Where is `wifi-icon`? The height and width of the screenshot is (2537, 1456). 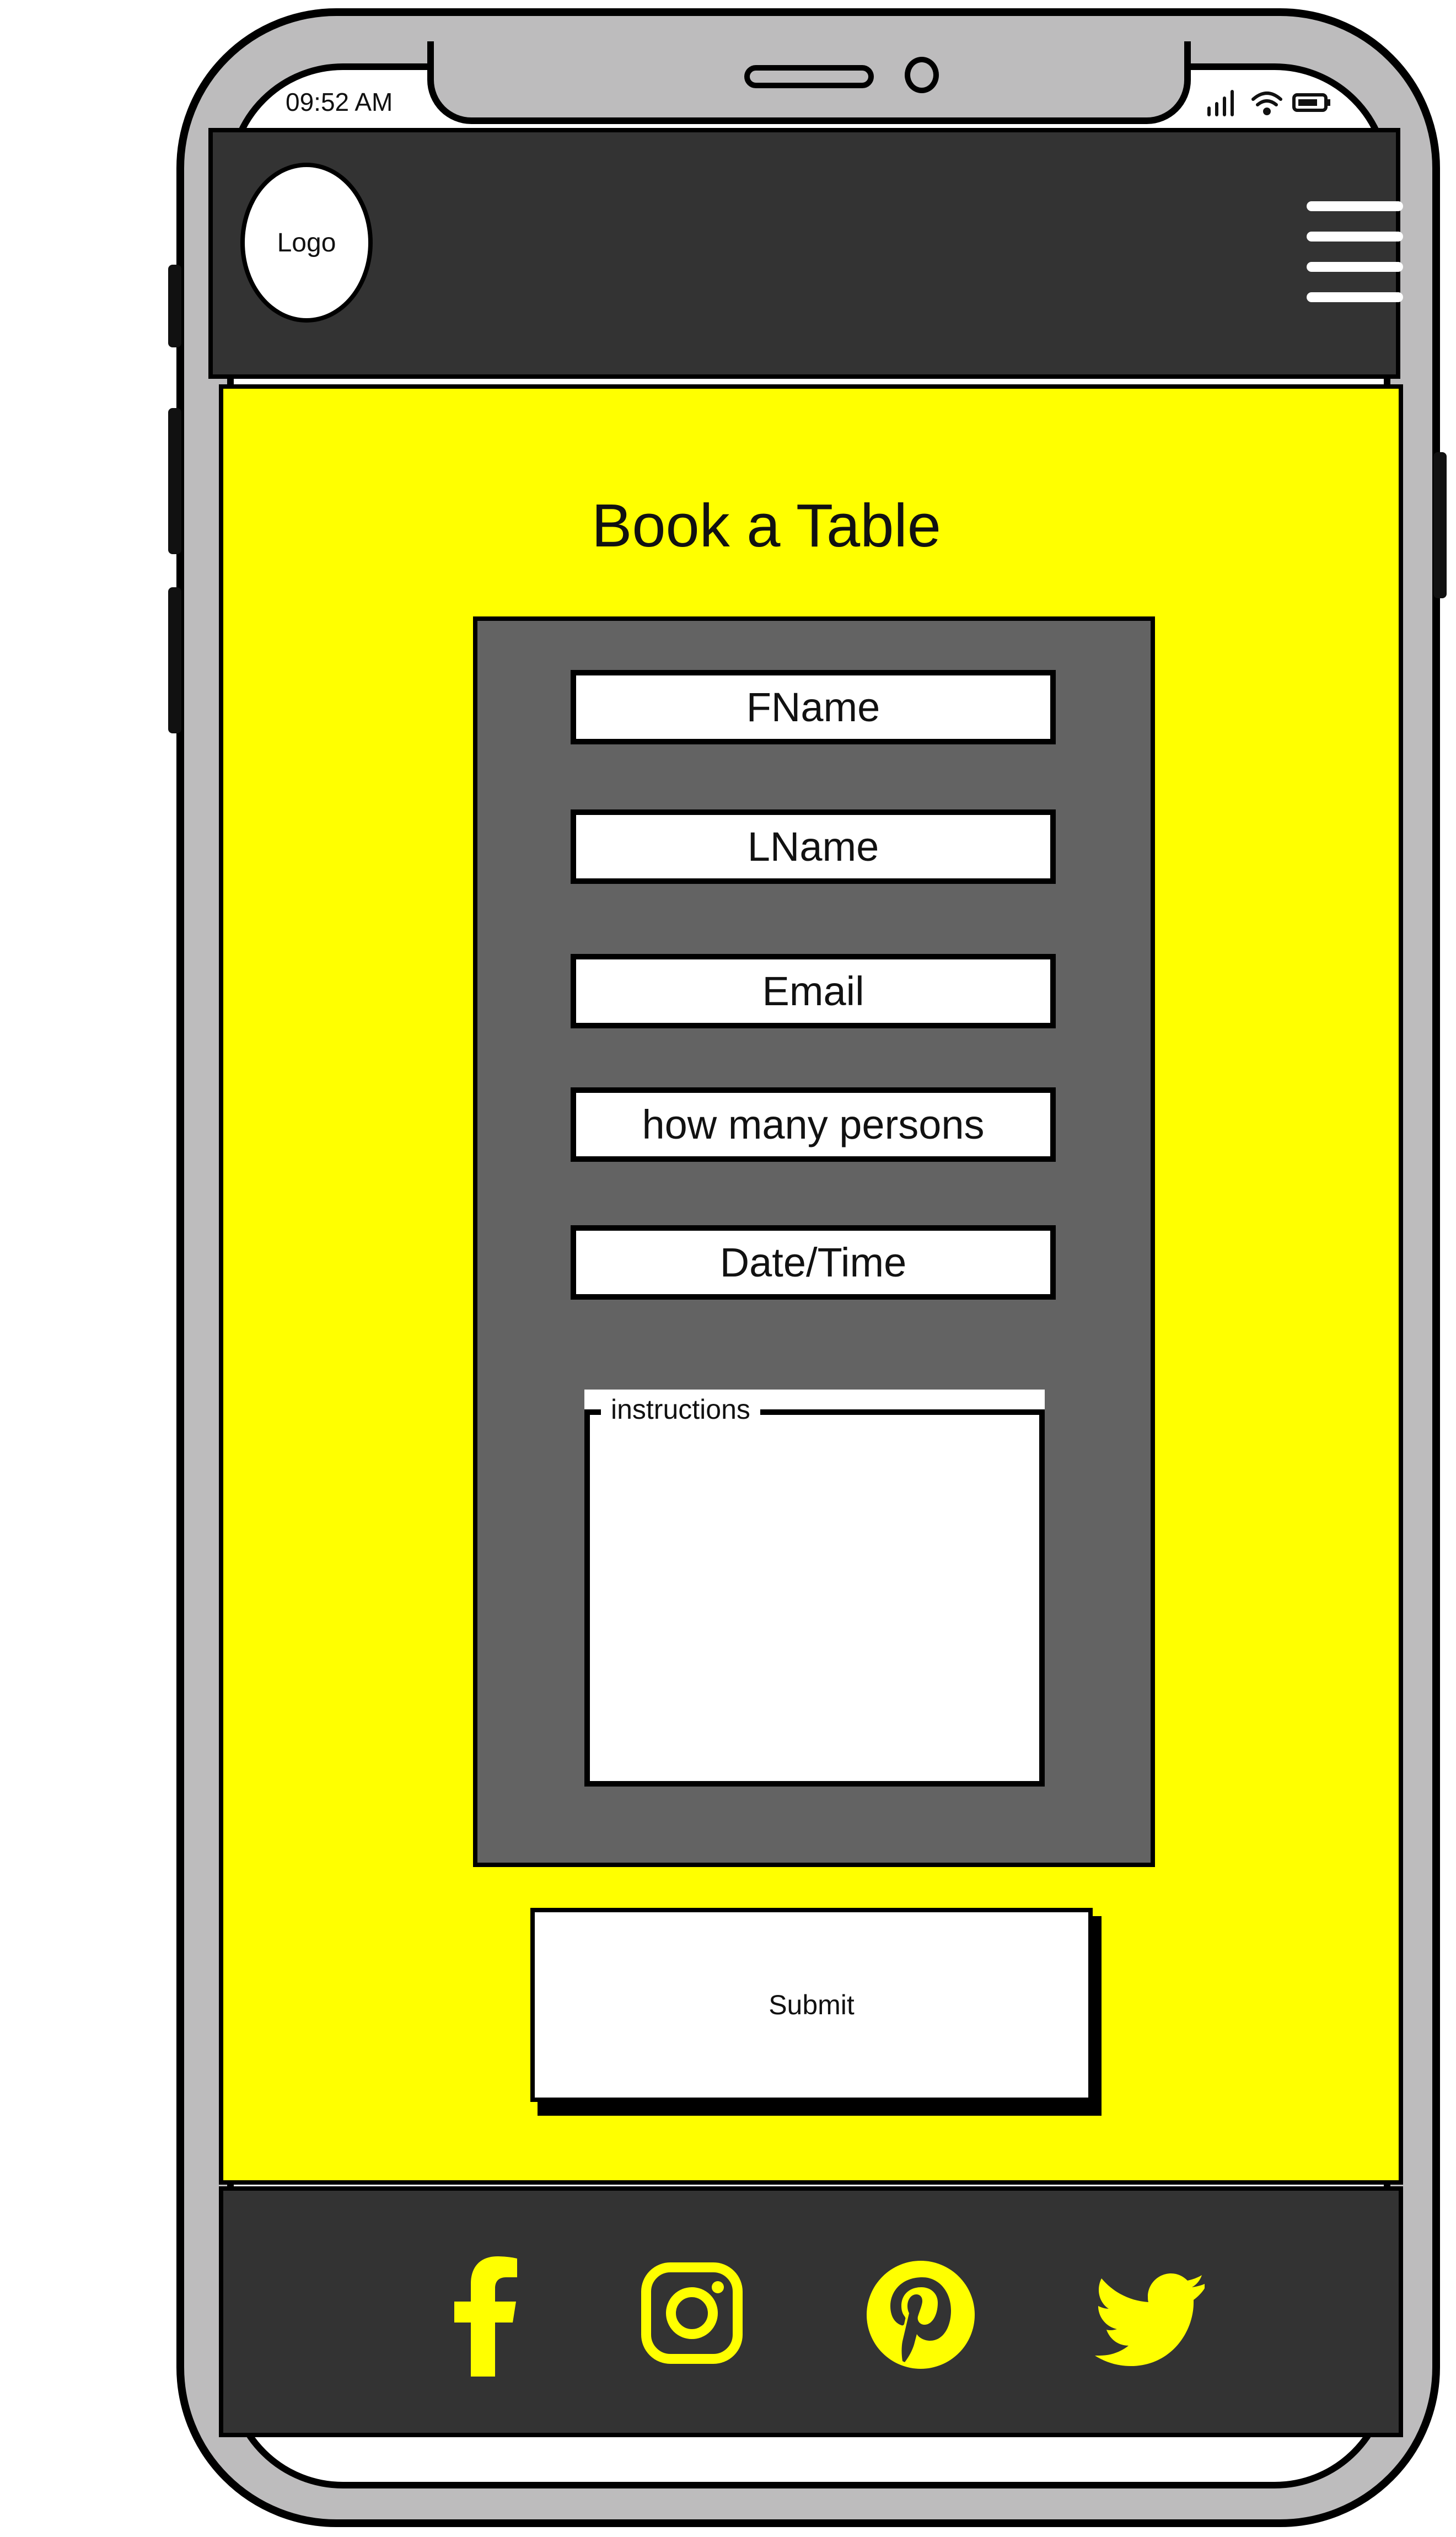 wifi-icon is located at coordinates (1266, 103).